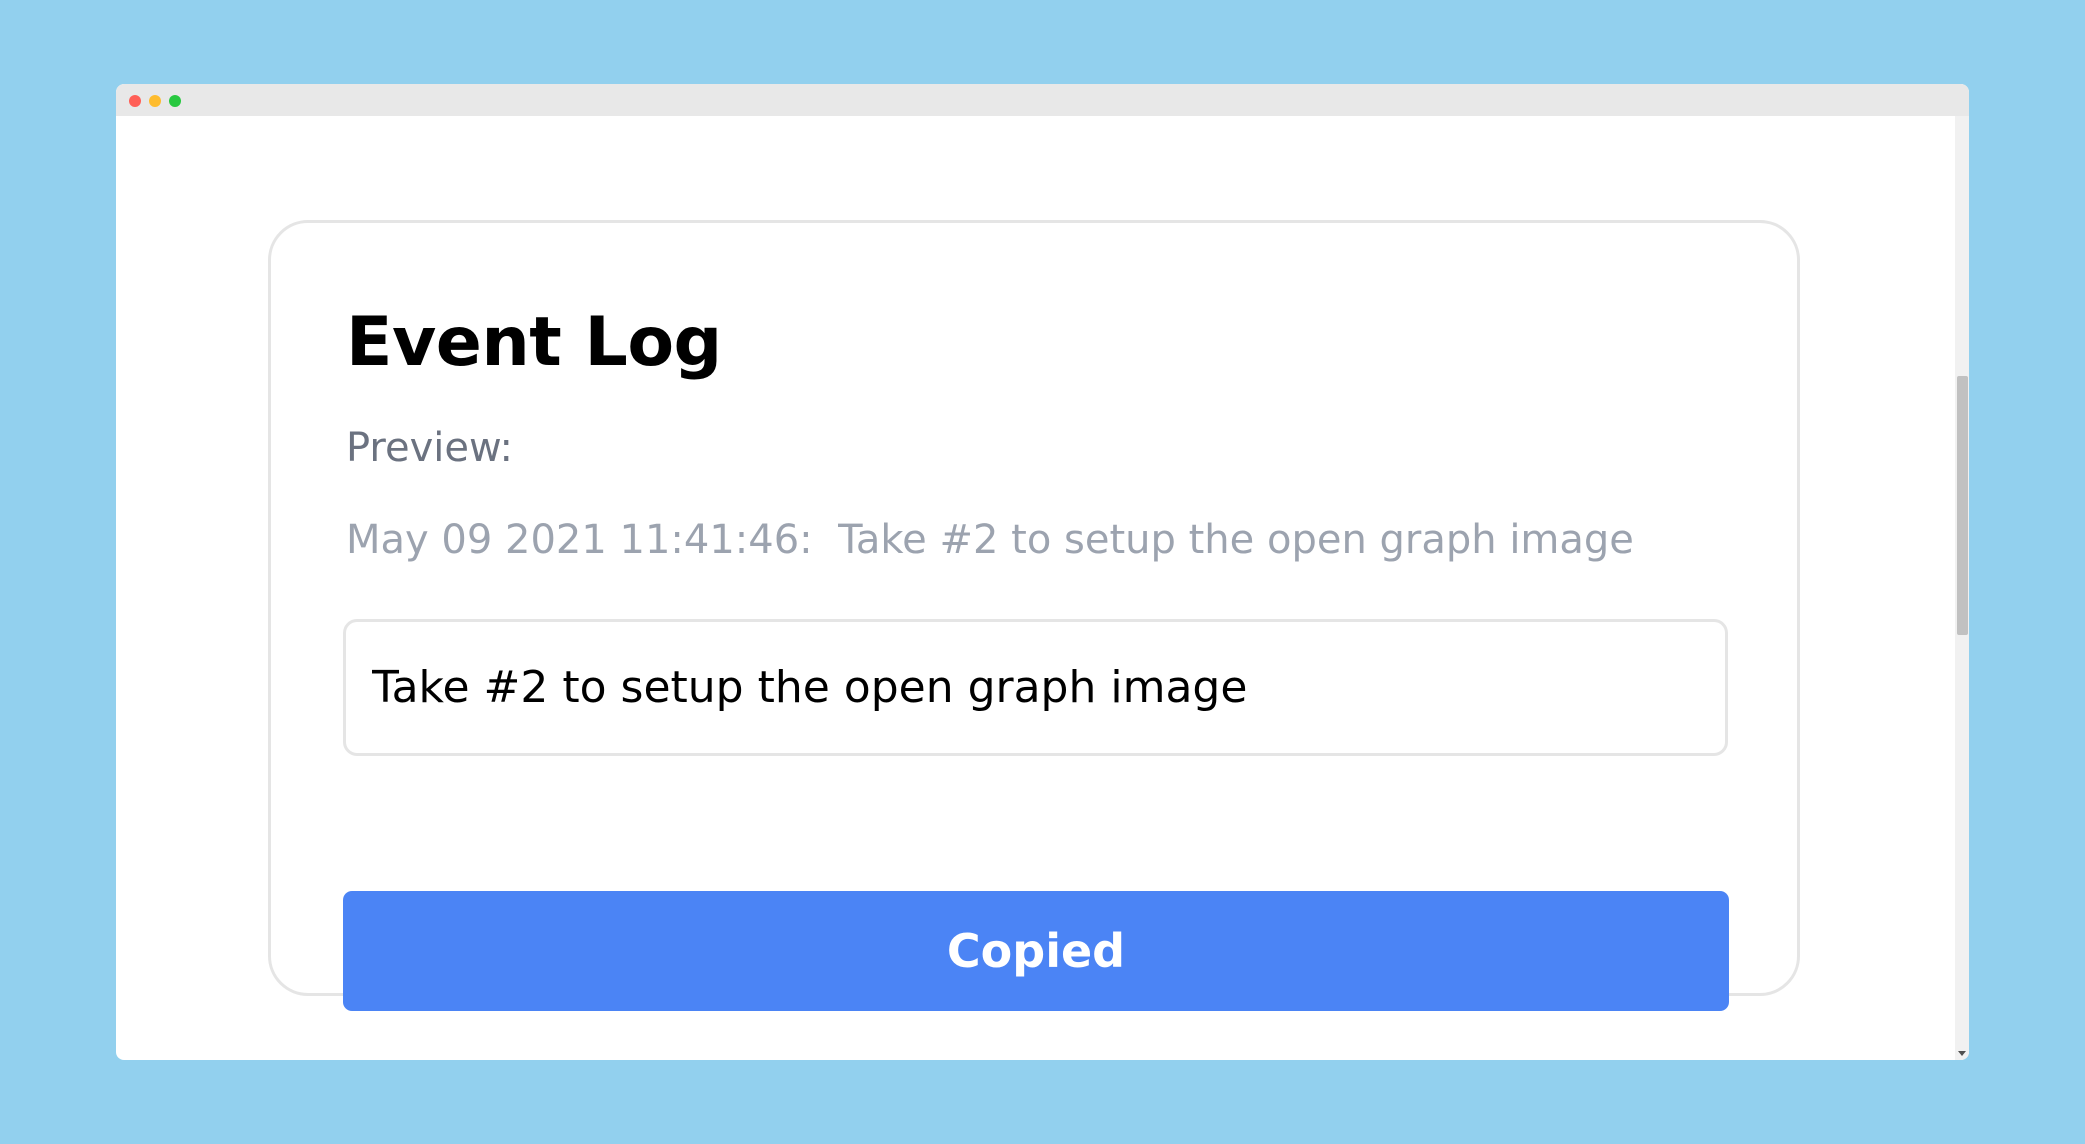  I want to click on scroll-down-arrow-icon, so click(1962, 1053).